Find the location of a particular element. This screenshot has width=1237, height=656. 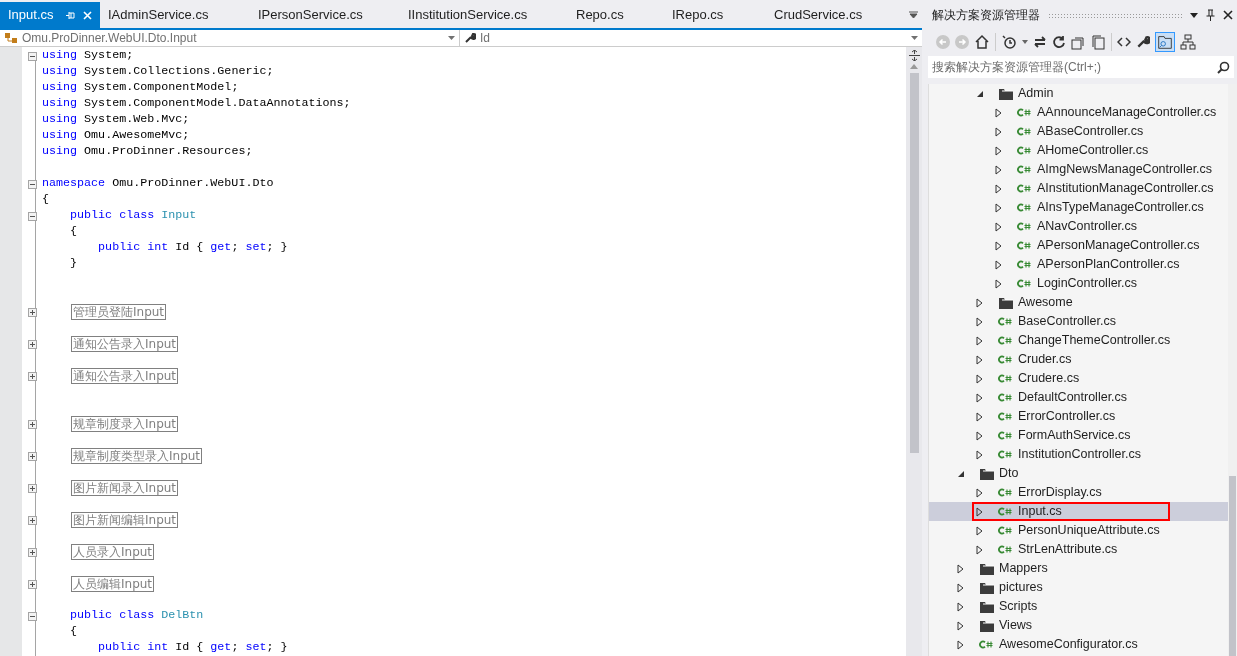

tree-item: Mappers is located at coordinates (1078, 568).